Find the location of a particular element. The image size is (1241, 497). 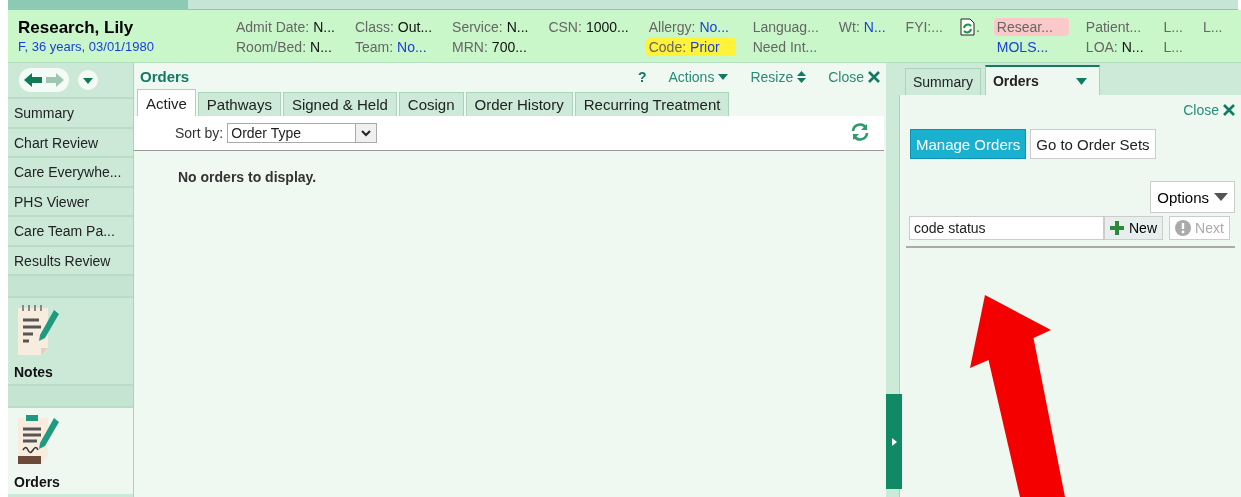

tab: Summary is located at coordinates (943, 81).